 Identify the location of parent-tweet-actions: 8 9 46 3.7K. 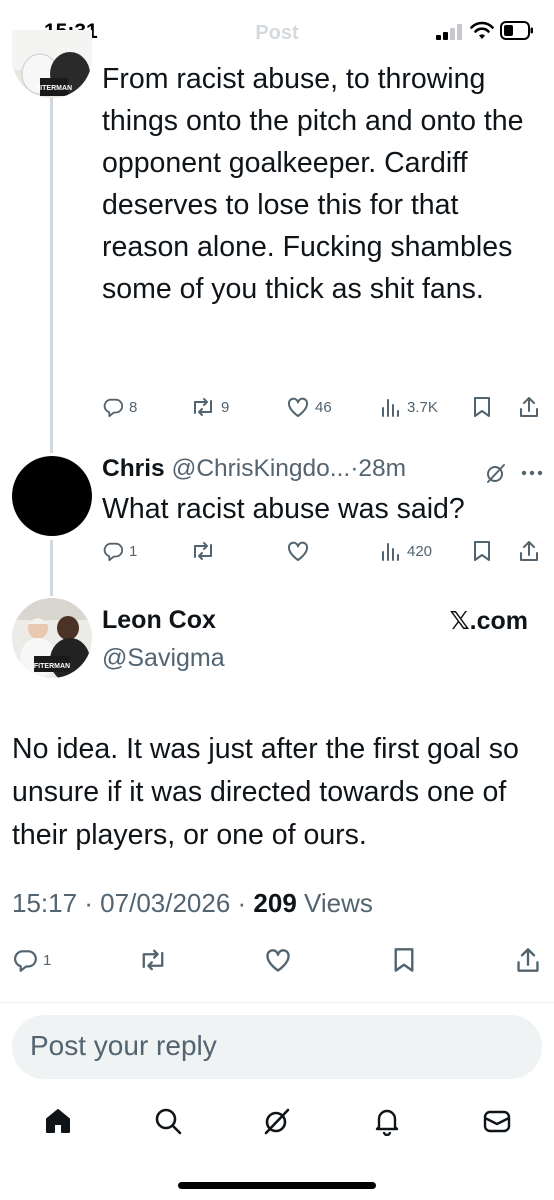
(322, 411).